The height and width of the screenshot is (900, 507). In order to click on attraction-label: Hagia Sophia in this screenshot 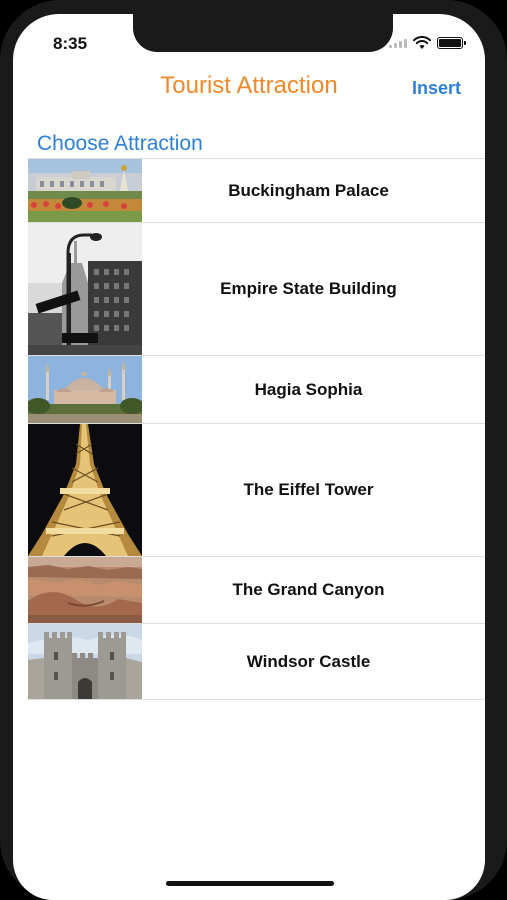, I will do `click(308, 389)`.